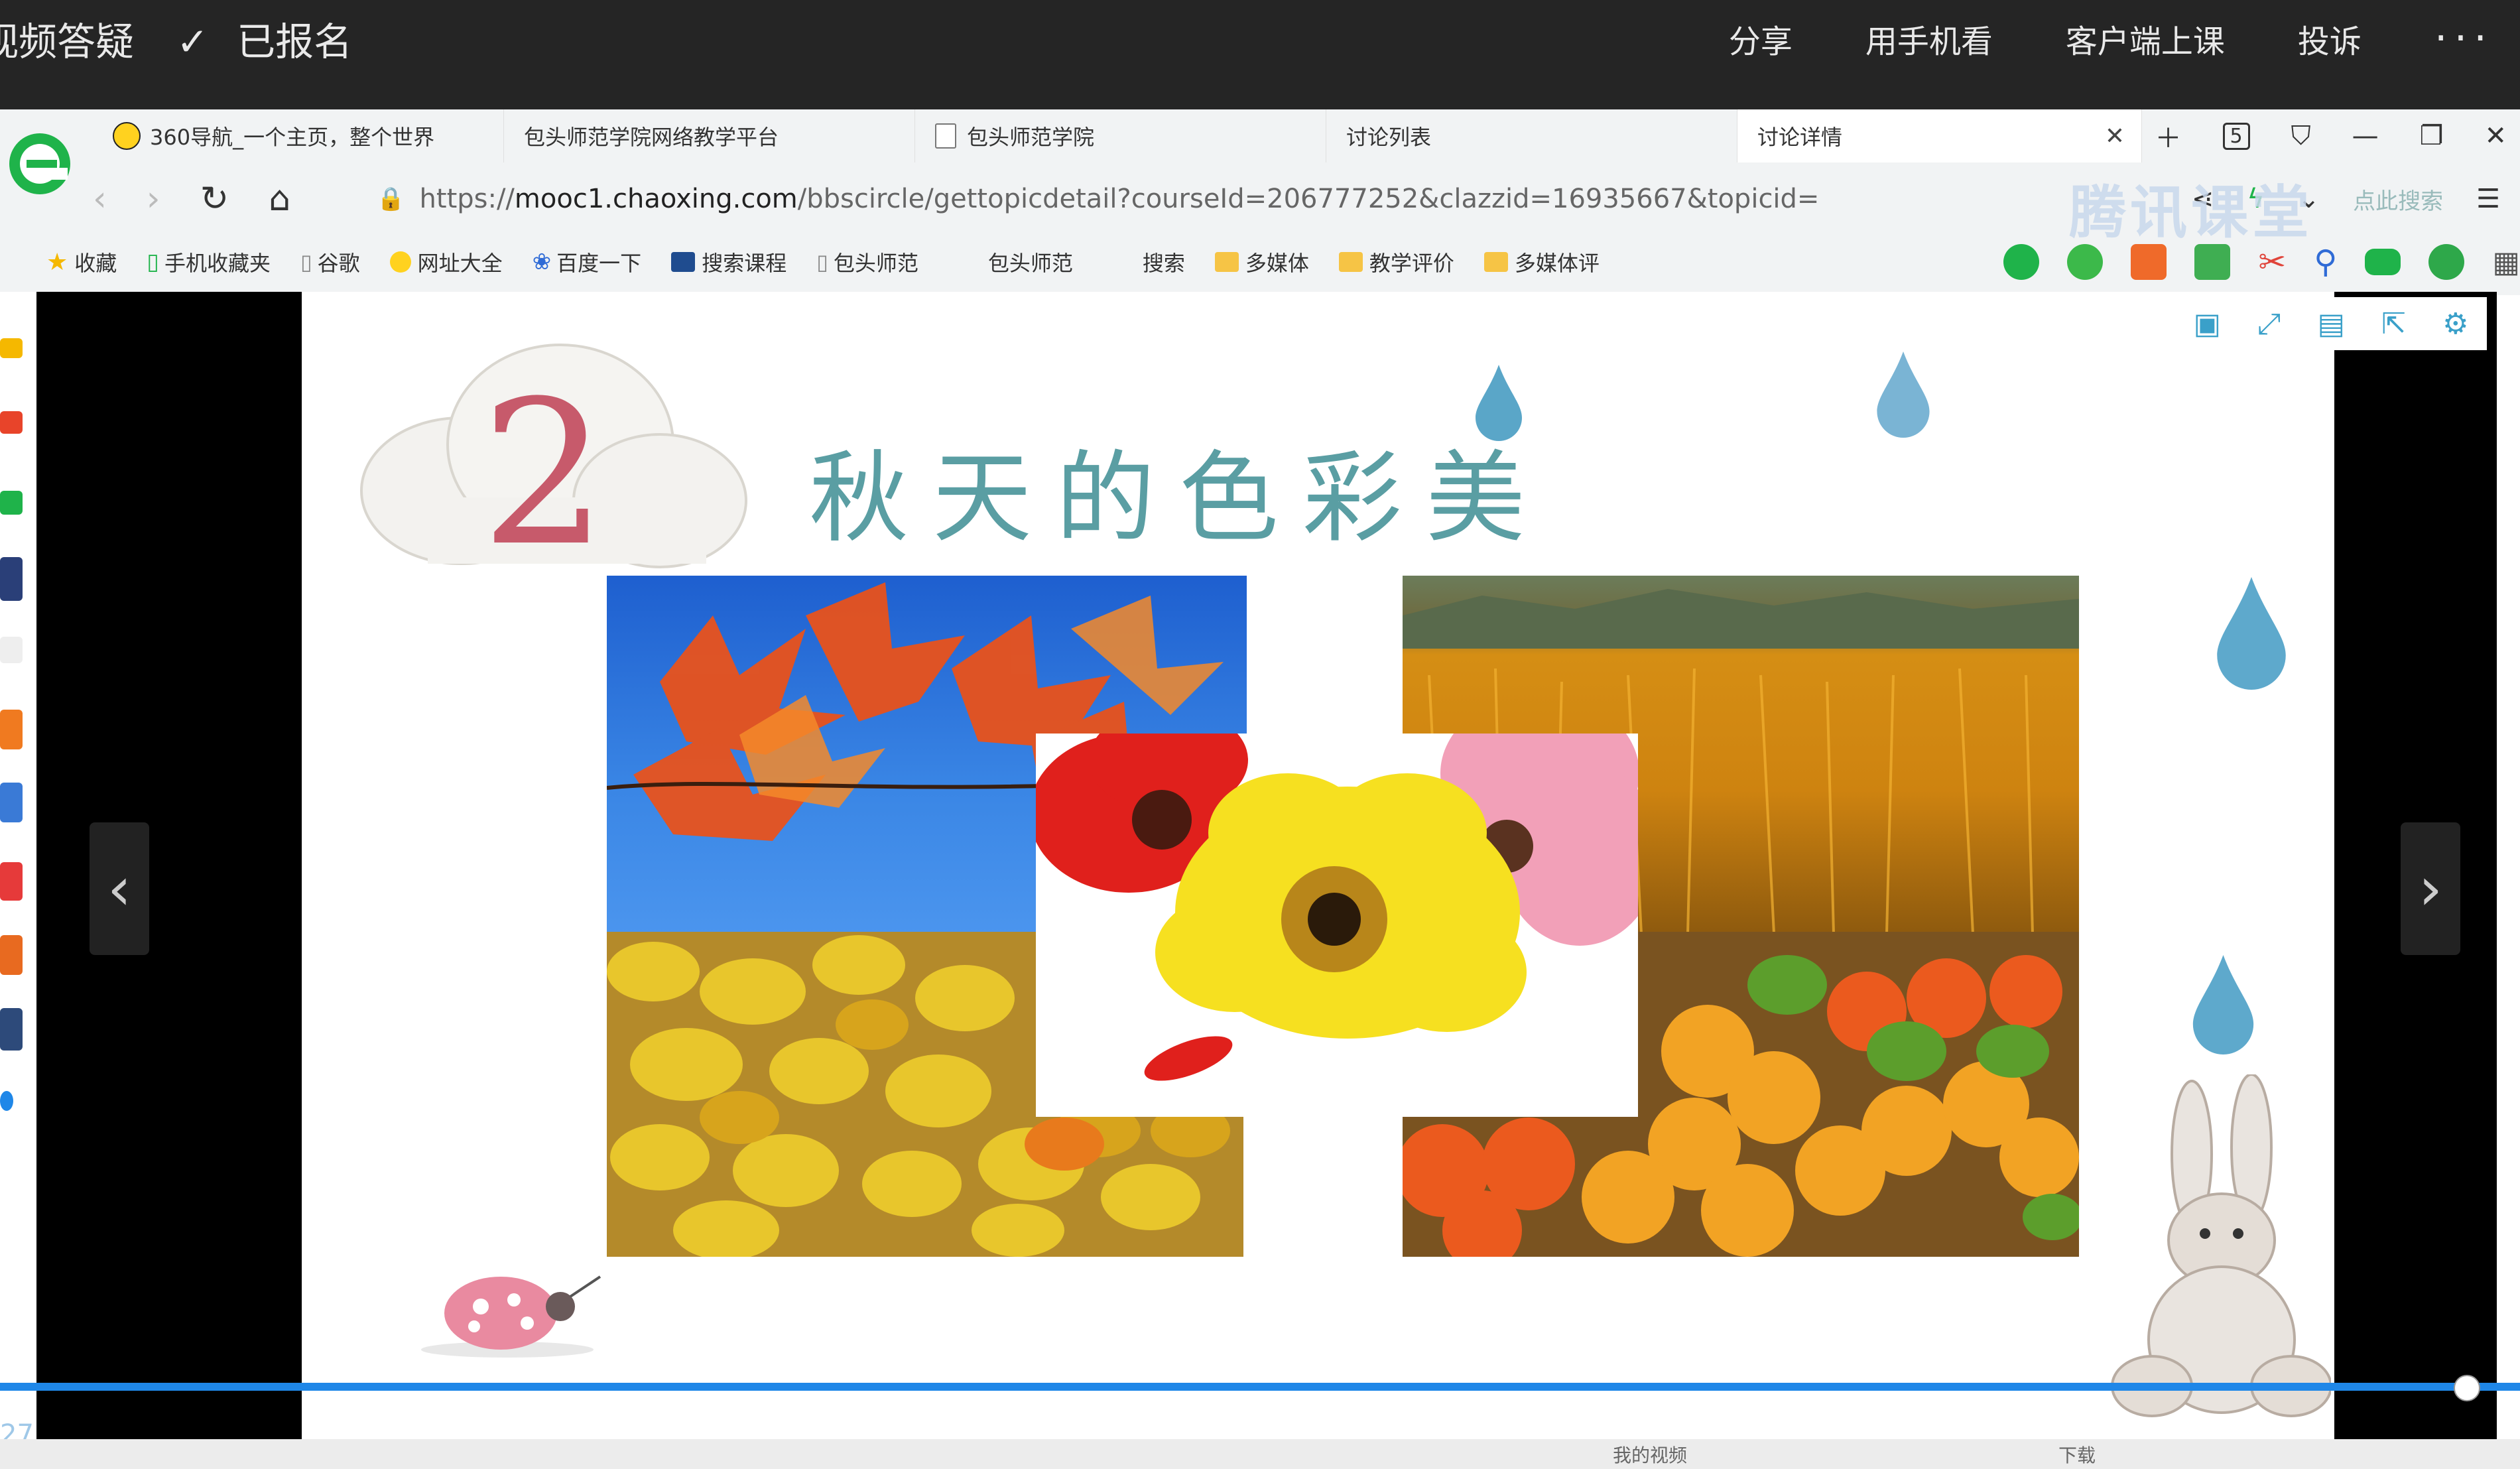  I want to click on status-bar: 我的视频 下载, so click(1260, 1454).